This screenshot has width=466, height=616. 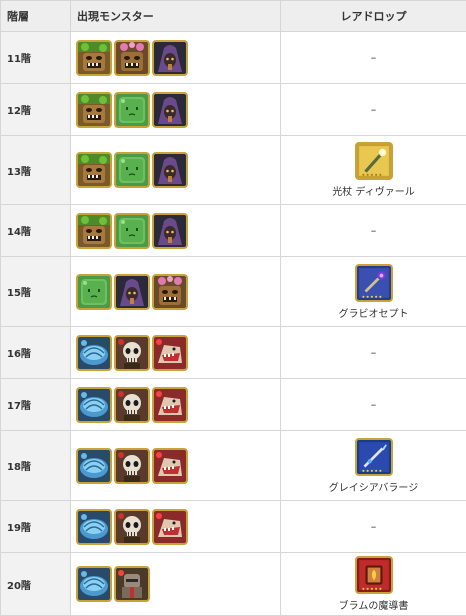 I want to click on table-row: 19階 –, so click(x=233, y=527).